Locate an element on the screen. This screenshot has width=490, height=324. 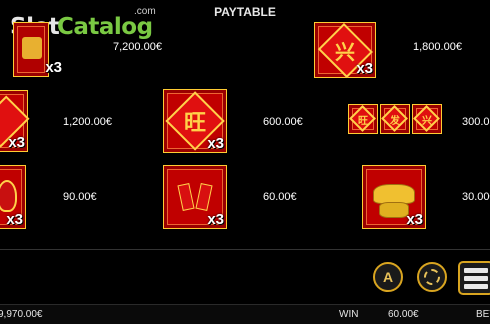
bet-chip-button is located at coordinates (432, 277).